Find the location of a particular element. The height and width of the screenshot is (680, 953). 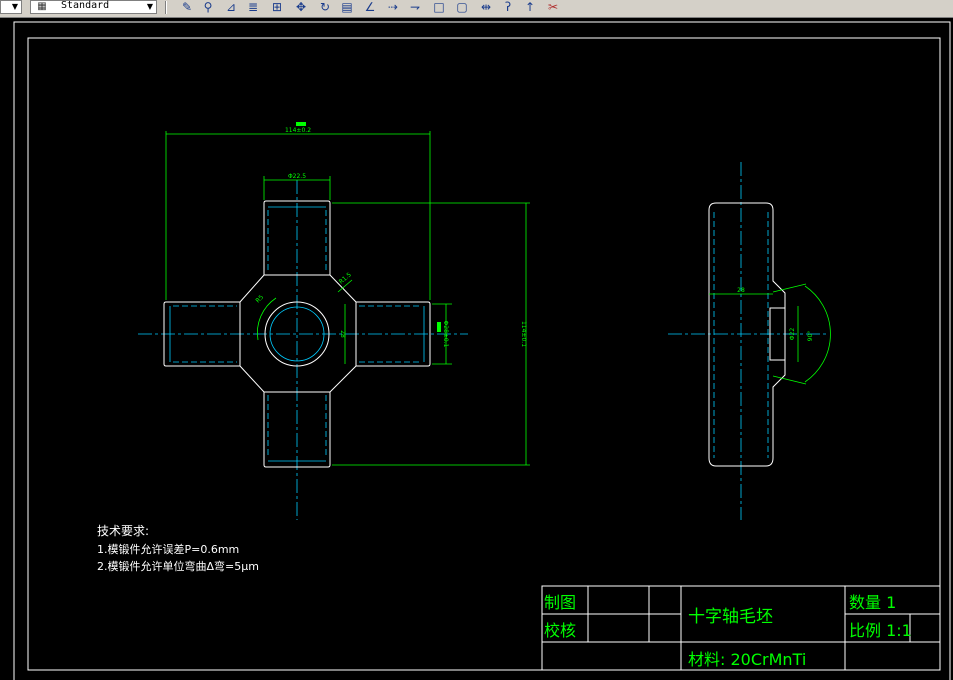

table-icon: ▤ is located at coordinates (347, 7).